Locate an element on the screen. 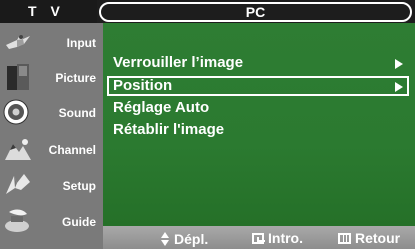  enter-label: Intro. is located at coordinates (285, 238).